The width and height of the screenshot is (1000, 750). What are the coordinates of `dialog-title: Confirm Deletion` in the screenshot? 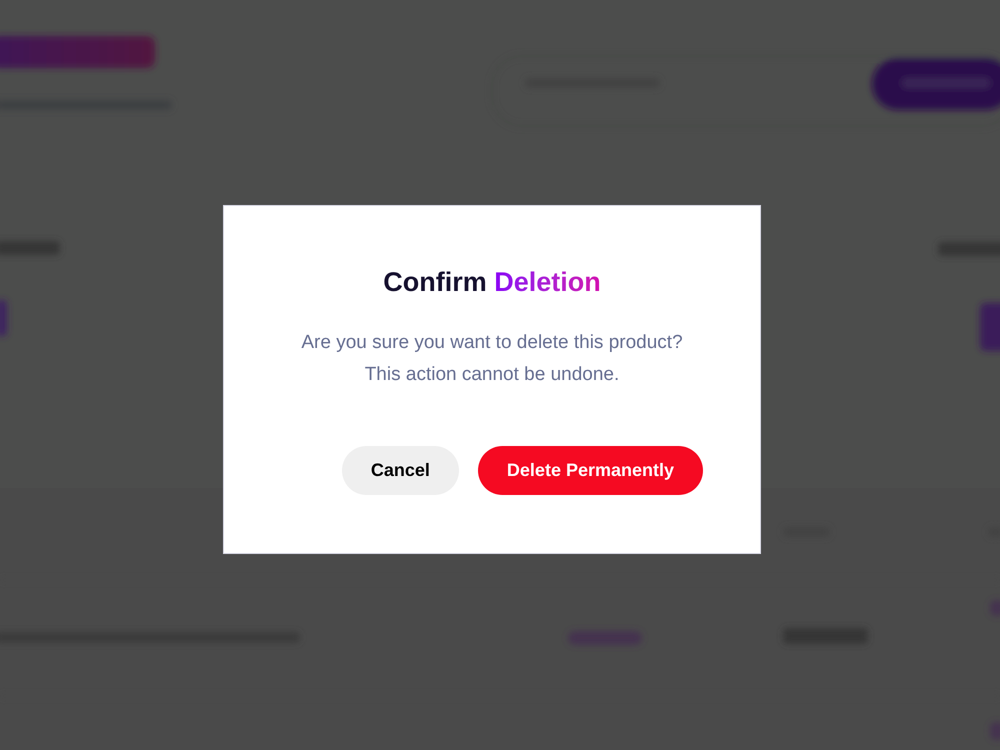 It's located at (492, 282).